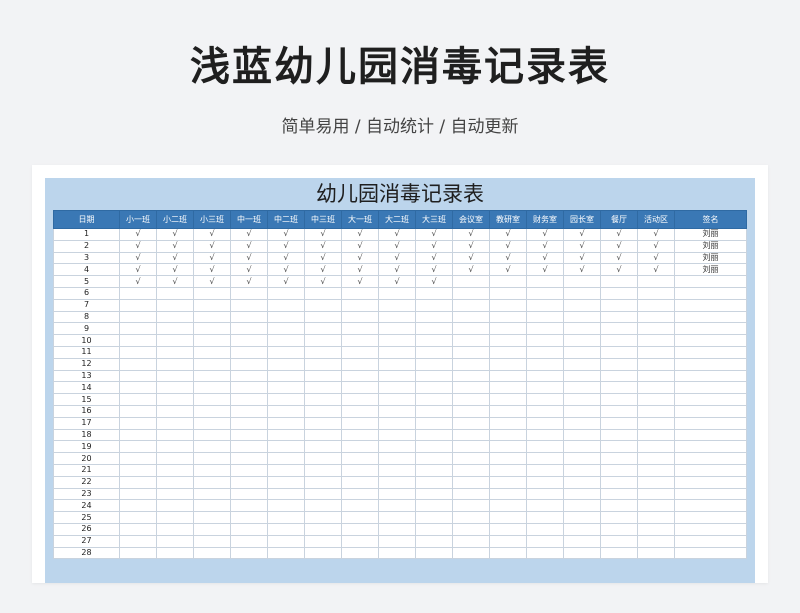 Image resolution: width=800 pixels, height=613 pixels. What do you see at coordinates (86, 388) in the screenshot?
I see `date-cell: 14` at bounding box center [86, 388].